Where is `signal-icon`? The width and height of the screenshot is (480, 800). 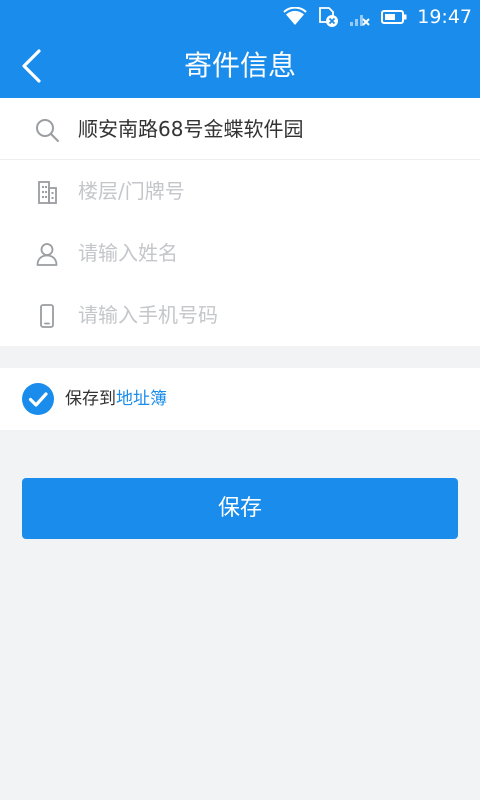
signal-icon is located at coordinates (360, 20).